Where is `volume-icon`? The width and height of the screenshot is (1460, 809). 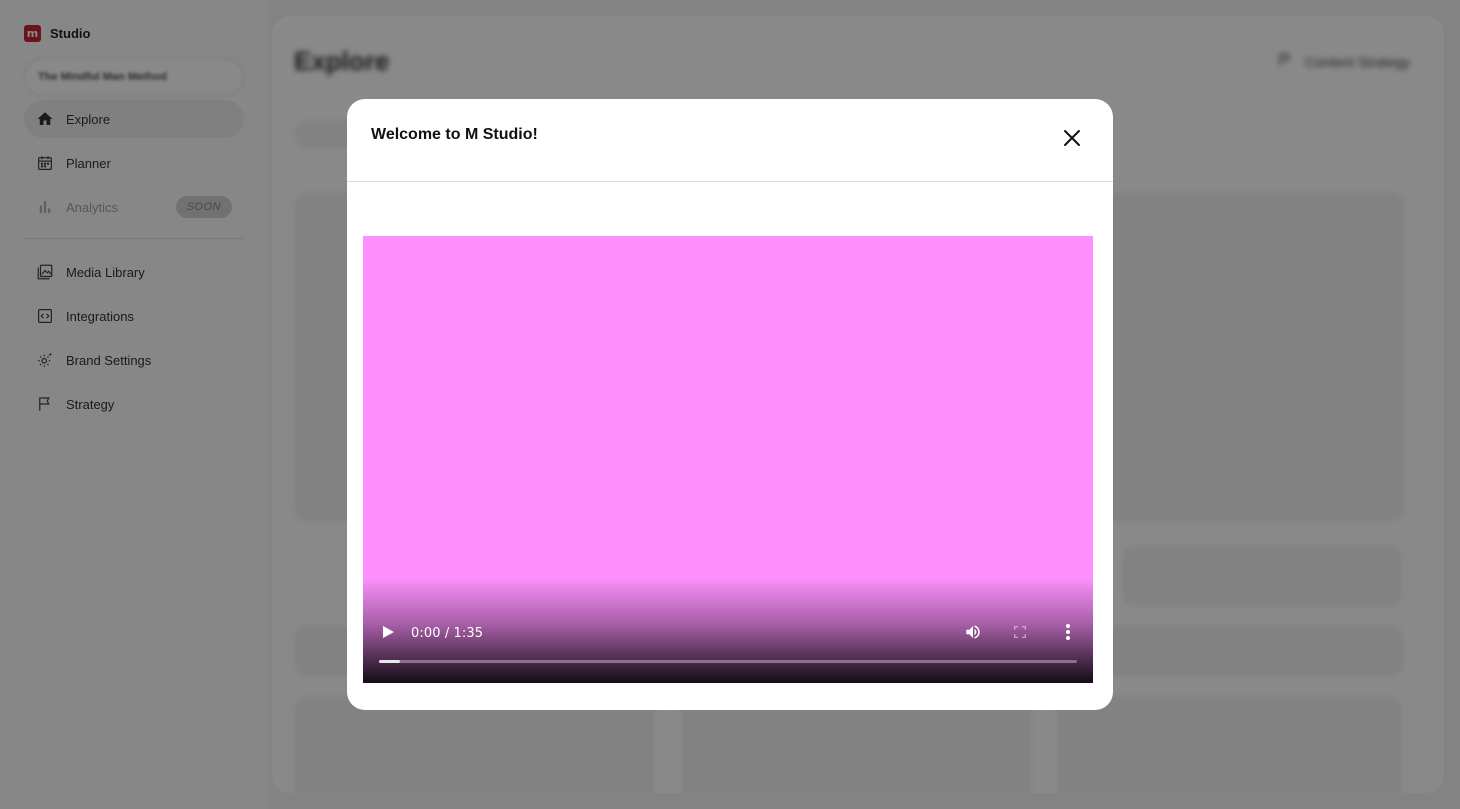 volume-icon is located at coordinates (973, 634).